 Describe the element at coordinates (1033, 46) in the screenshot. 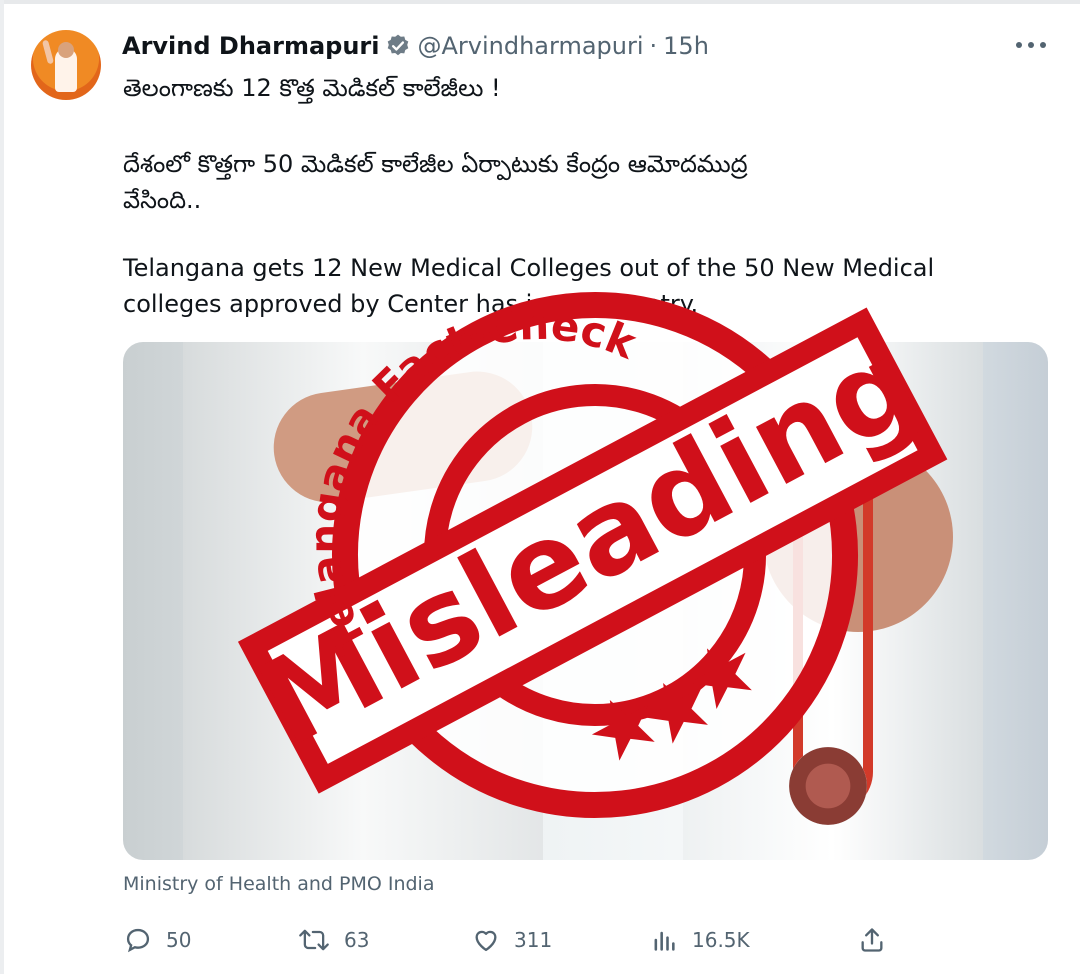

I see `more-options-icon` at that location.